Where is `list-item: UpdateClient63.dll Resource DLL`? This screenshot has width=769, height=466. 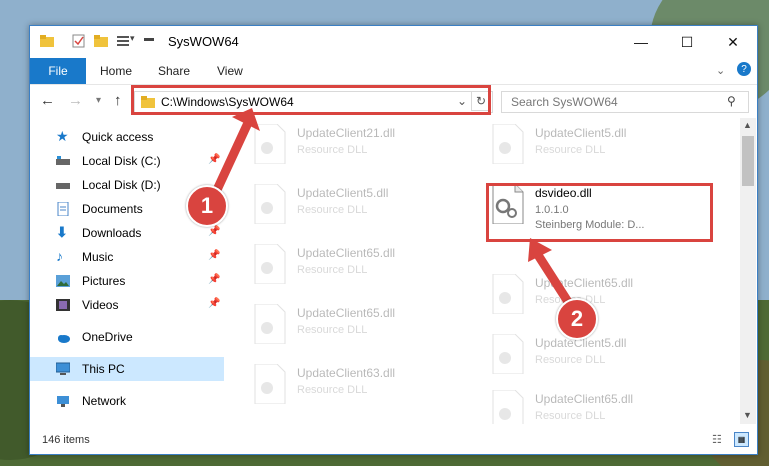
list-item: UpdateClient63.dll Resource DLL is located at coordinates (363, 386).